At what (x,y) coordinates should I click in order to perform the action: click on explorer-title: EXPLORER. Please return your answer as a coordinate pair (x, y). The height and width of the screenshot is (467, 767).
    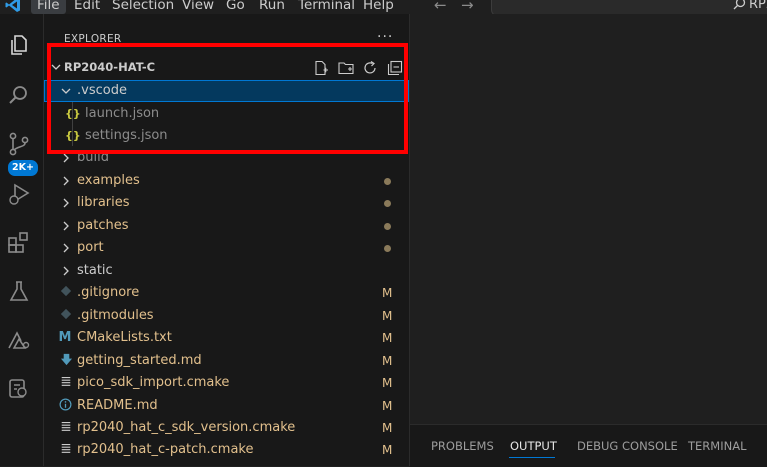
    Looking at the image, I should click on (93, 39).